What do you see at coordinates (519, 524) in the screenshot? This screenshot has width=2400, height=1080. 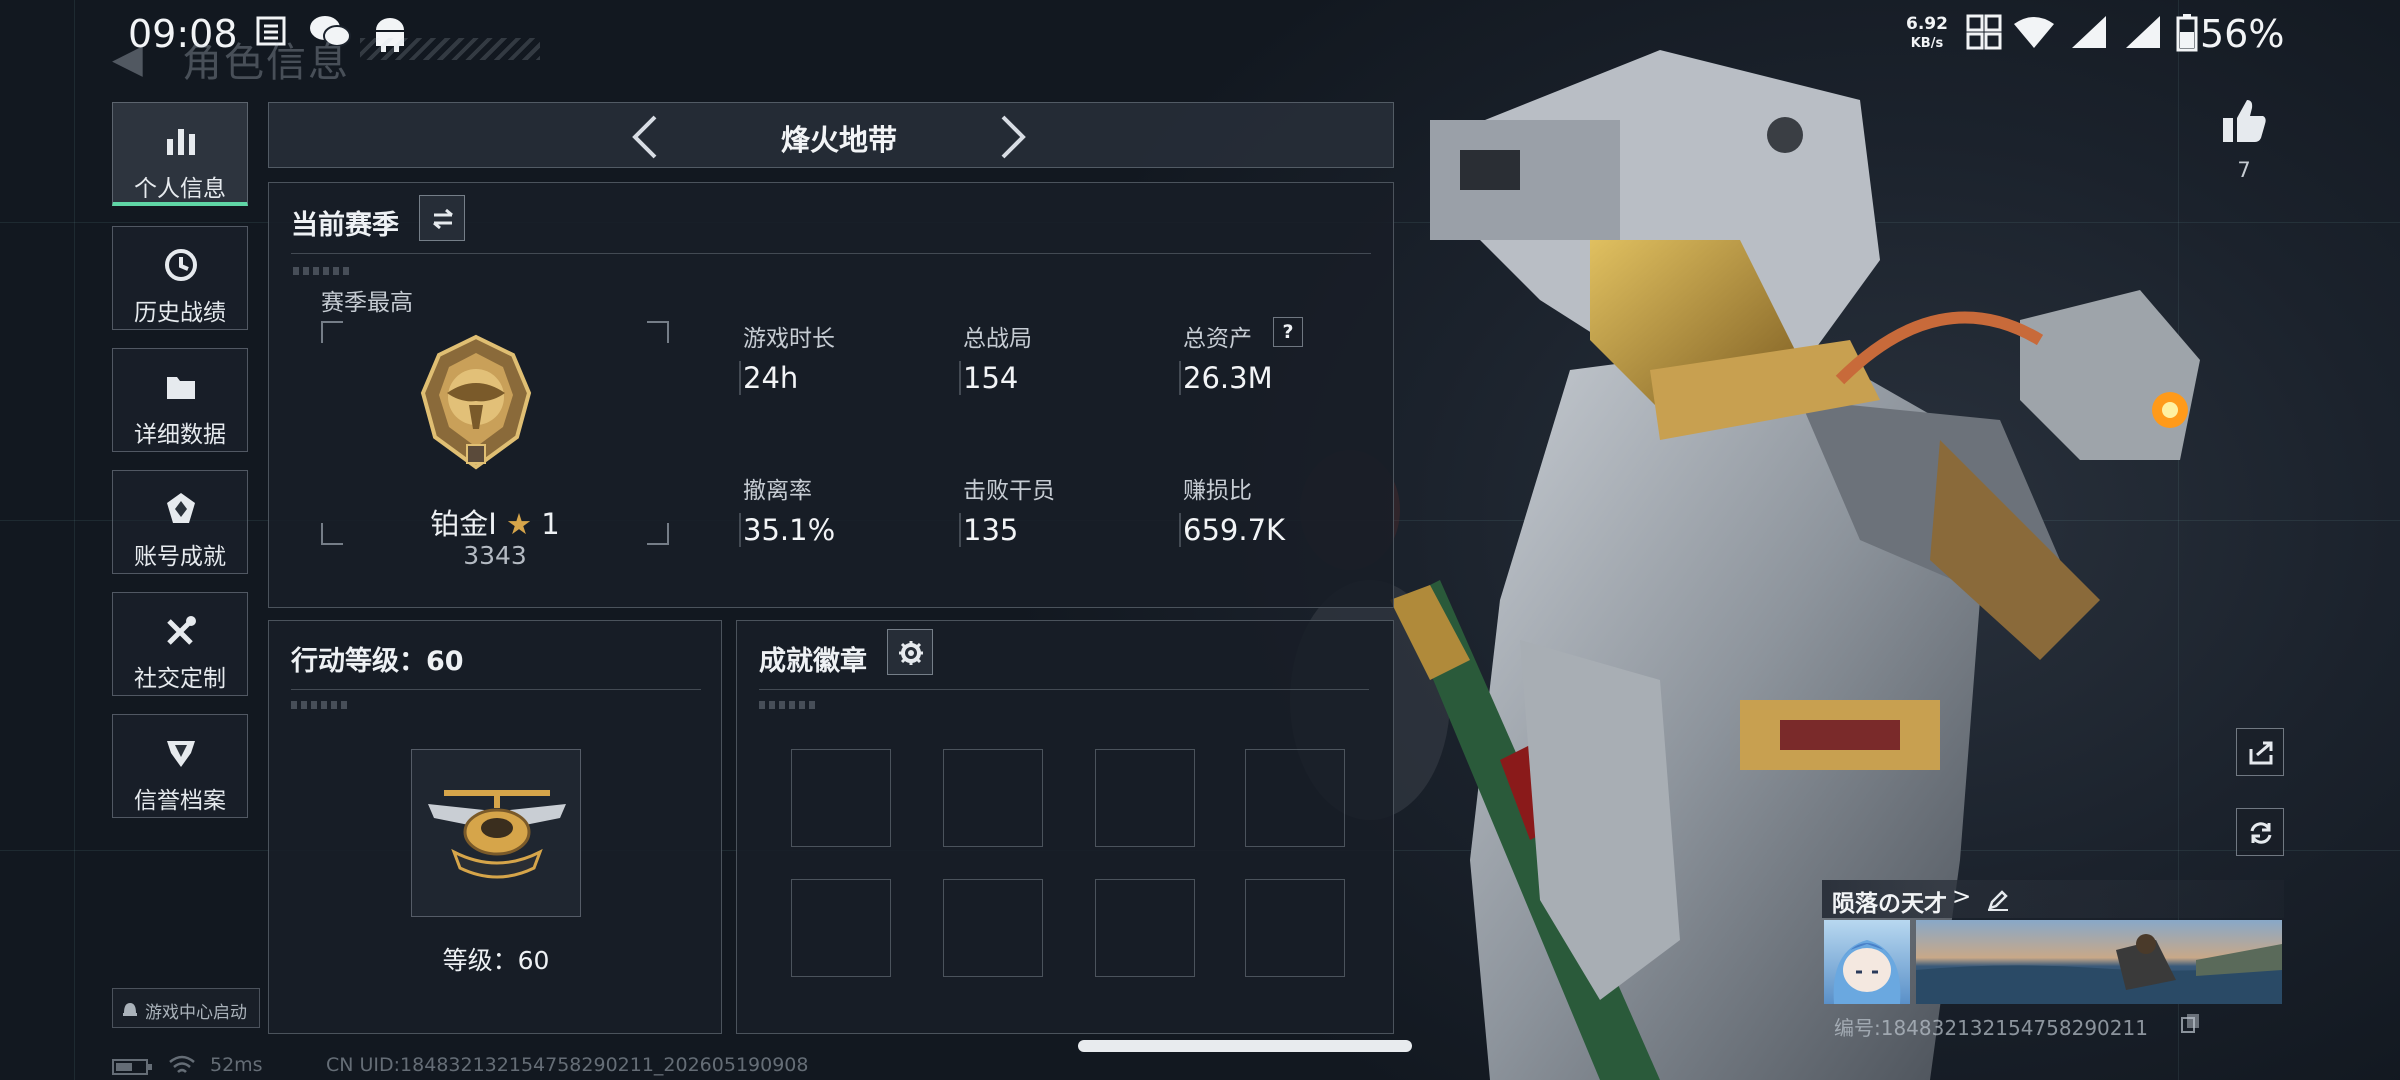 I see `star-icon: ★` at bounding box center [519, 524].